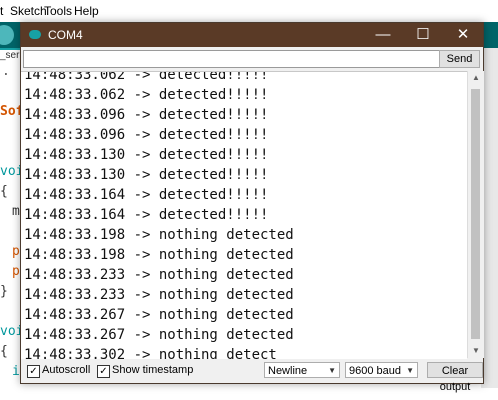 Image resolution: width=498 pixels, height=400 pixels. What do you see at coordinates (459, 59) in the screenshot?
I see `send-button: Send` at bounding box center [459, 59].